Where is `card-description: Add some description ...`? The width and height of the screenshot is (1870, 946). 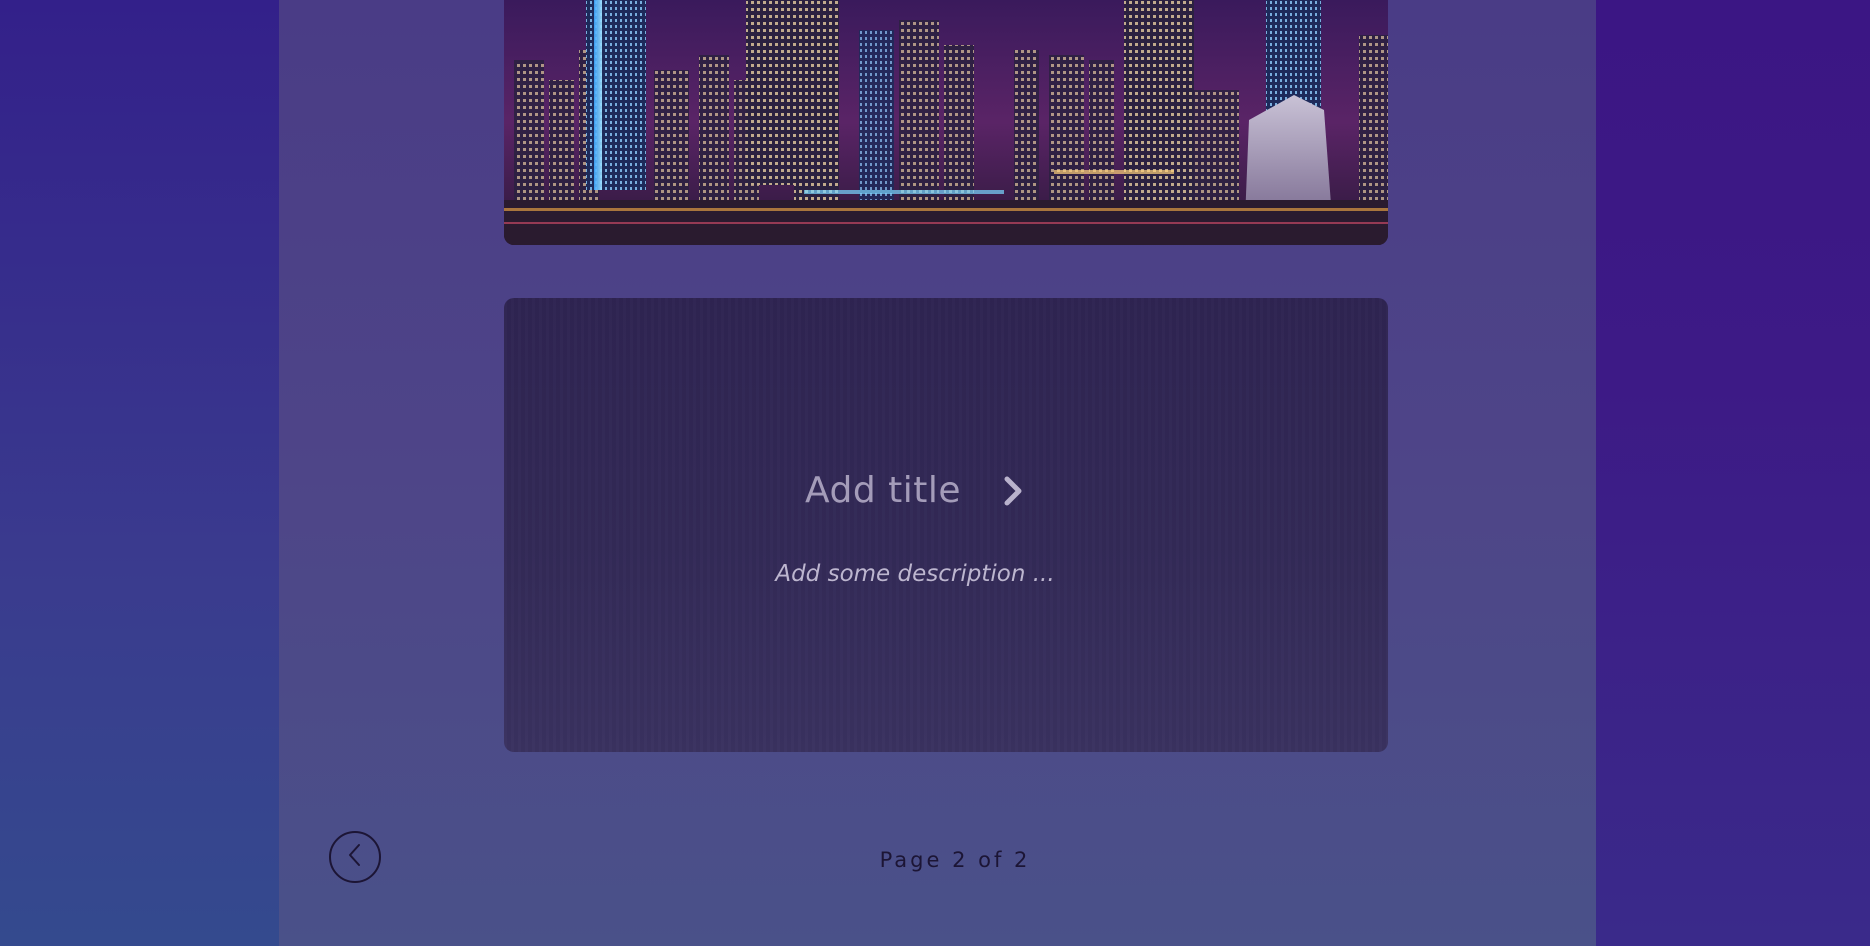 card-description: Add some description ... is located at coordinates (925, 574).